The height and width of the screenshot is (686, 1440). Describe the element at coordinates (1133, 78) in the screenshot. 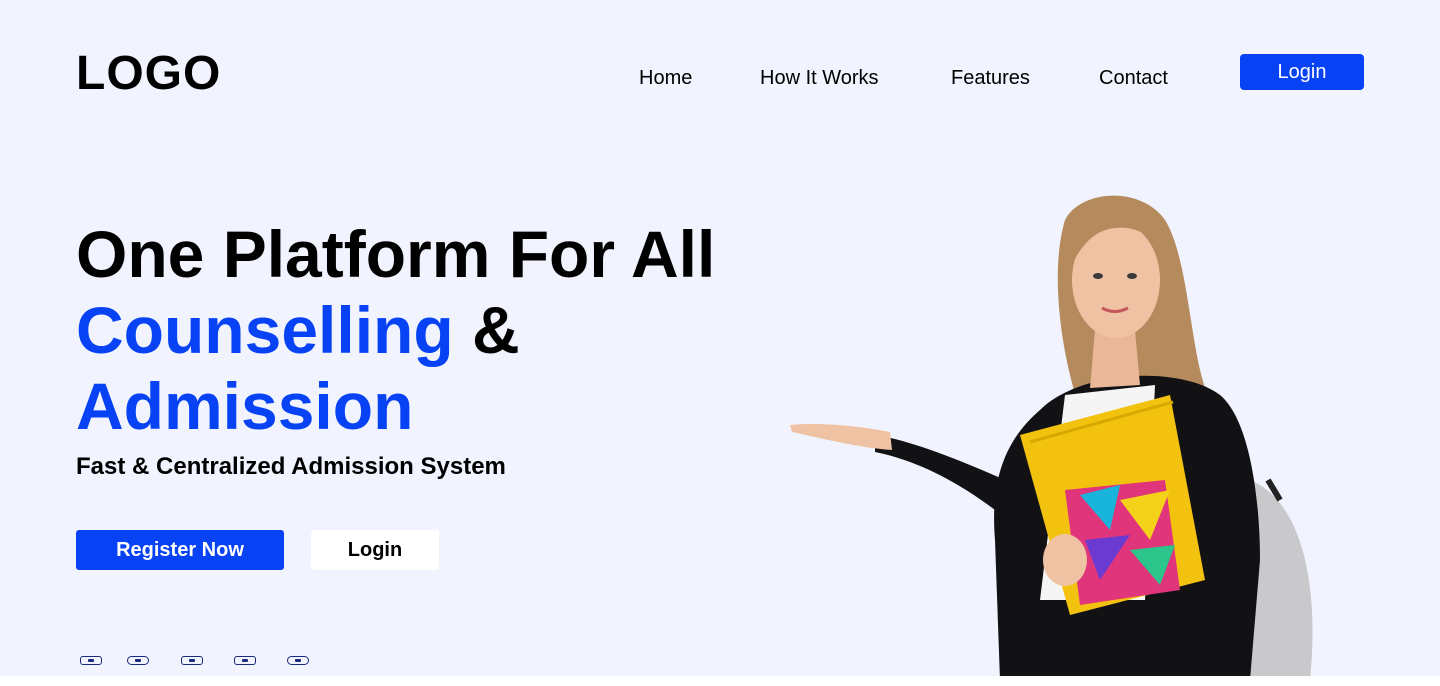

I see `nav-contact: Contact` at that location.